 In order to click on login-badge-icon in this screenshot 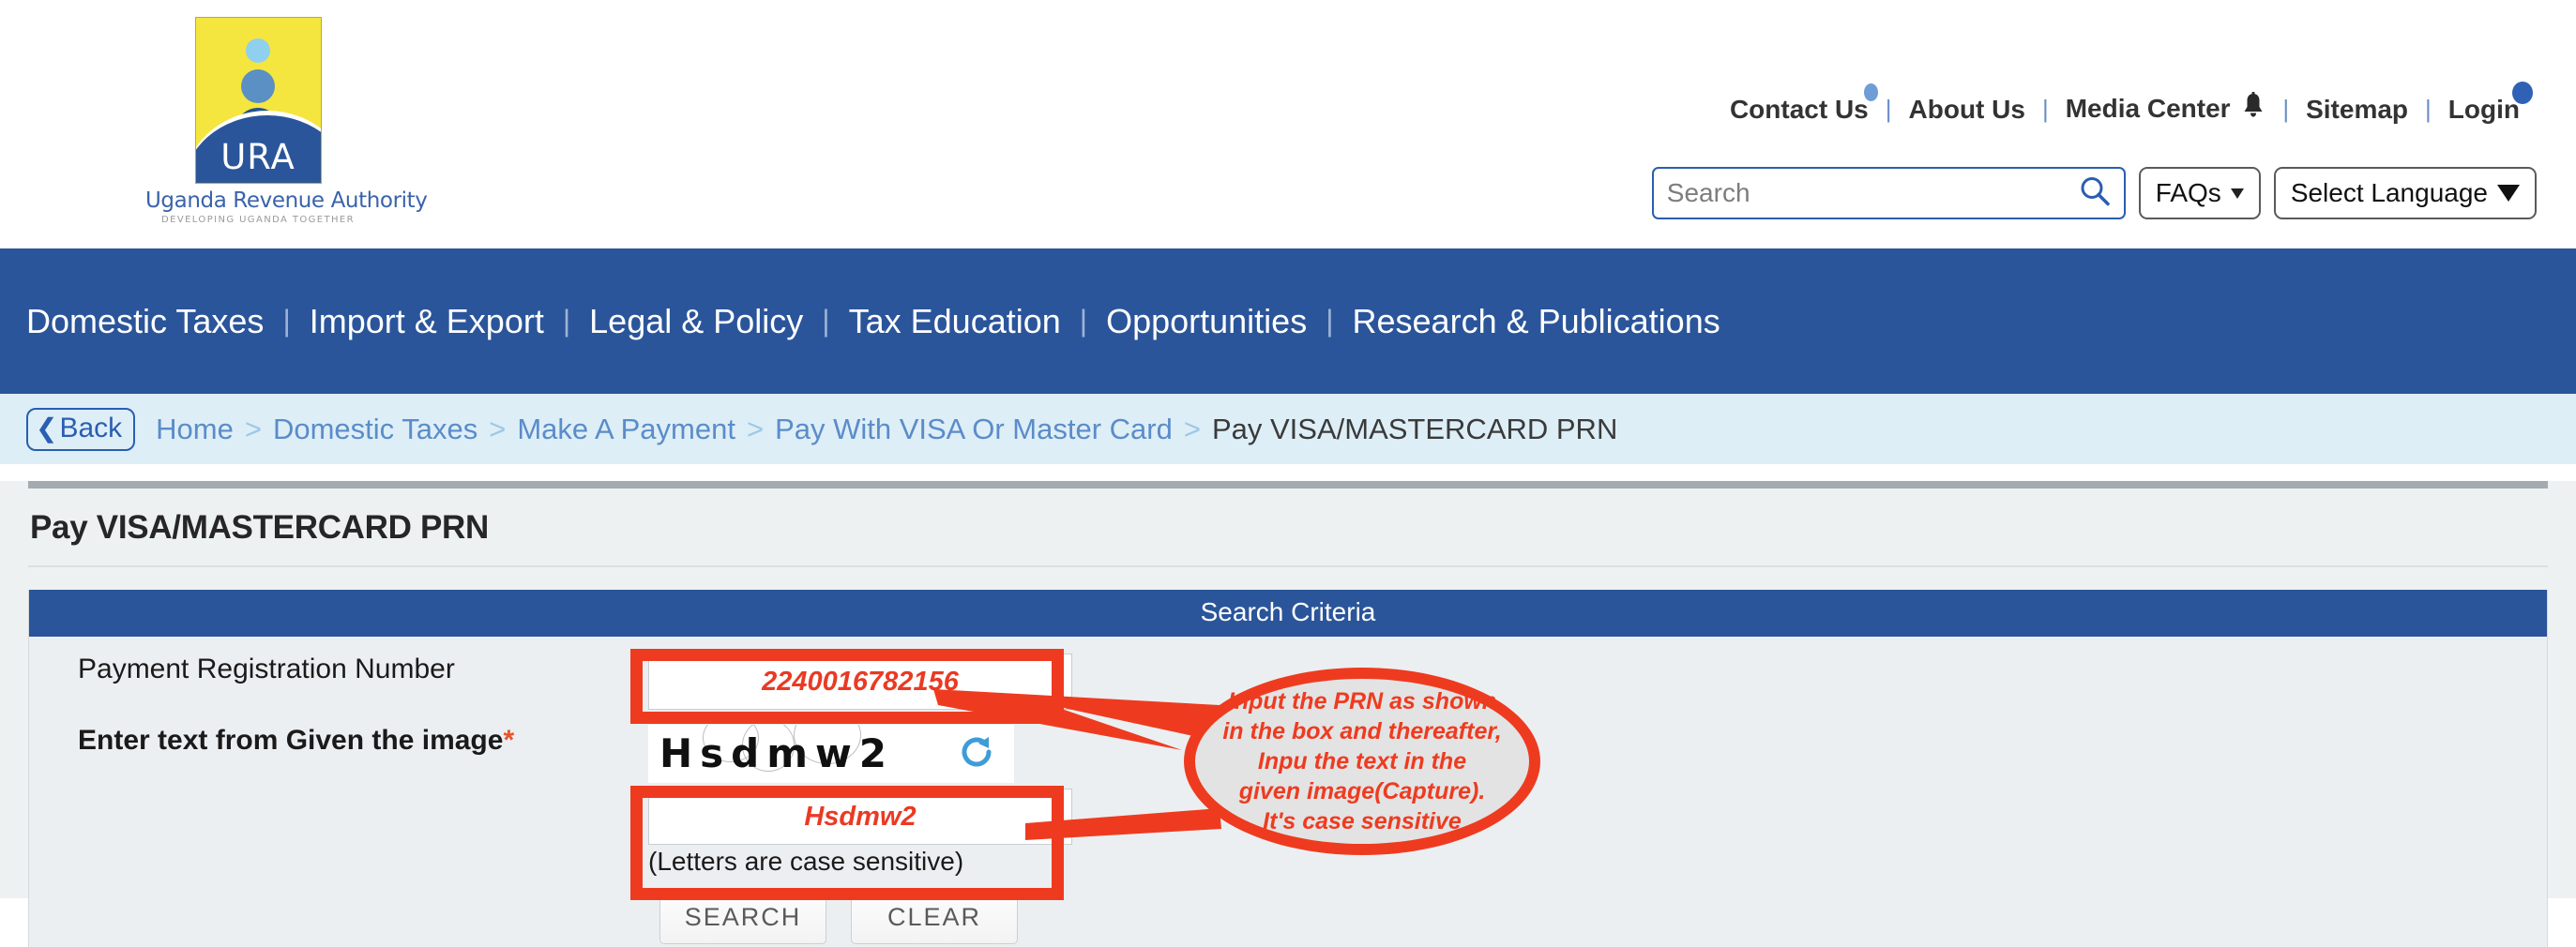, I will do `click(2522, 92)`.